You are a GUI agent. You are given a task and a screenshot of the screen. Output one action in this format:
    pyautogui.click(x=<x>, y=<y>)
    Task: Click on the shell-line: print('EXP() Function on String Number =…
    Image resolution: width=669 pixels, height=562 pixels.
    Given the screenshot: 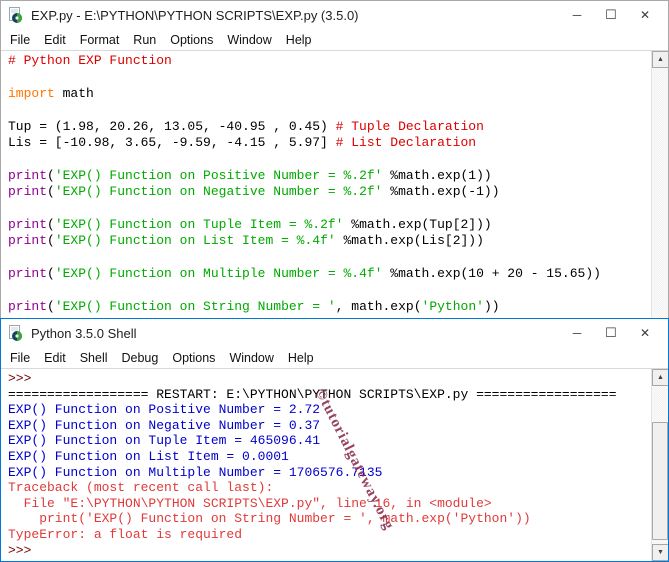 What is the action you would take?
    pyautogui.click(x=269, y=519)
    